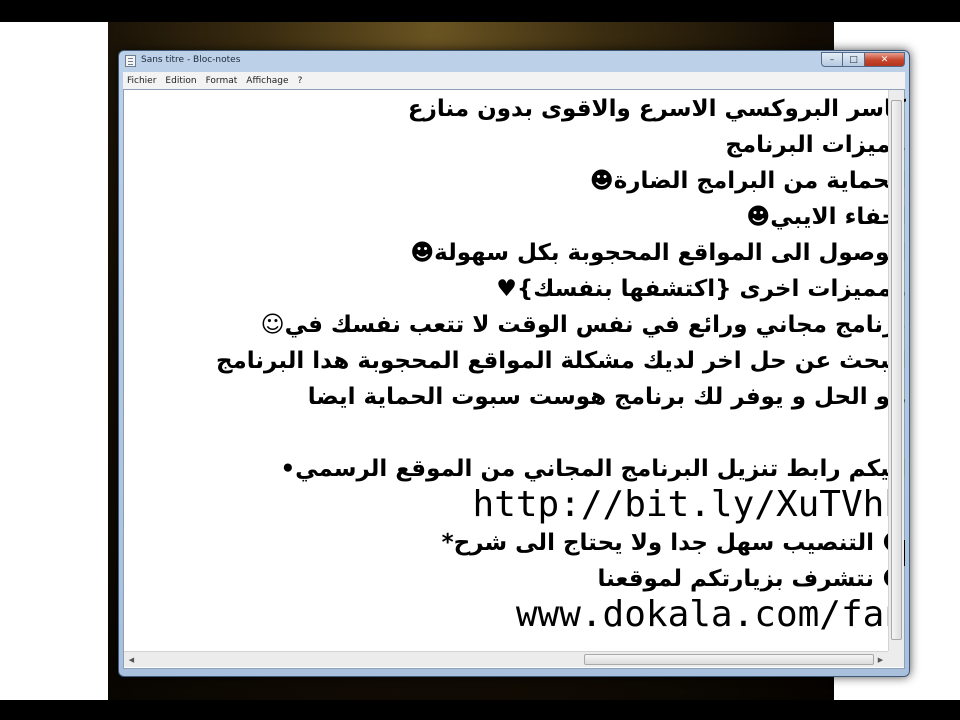 The height and width of the screenshot is (720, 960). Describe the element at coordinates (751, 579) in the screenshot. I see `text-line: نتشرف بزيارتكم لموقعنا ☻` at that location.